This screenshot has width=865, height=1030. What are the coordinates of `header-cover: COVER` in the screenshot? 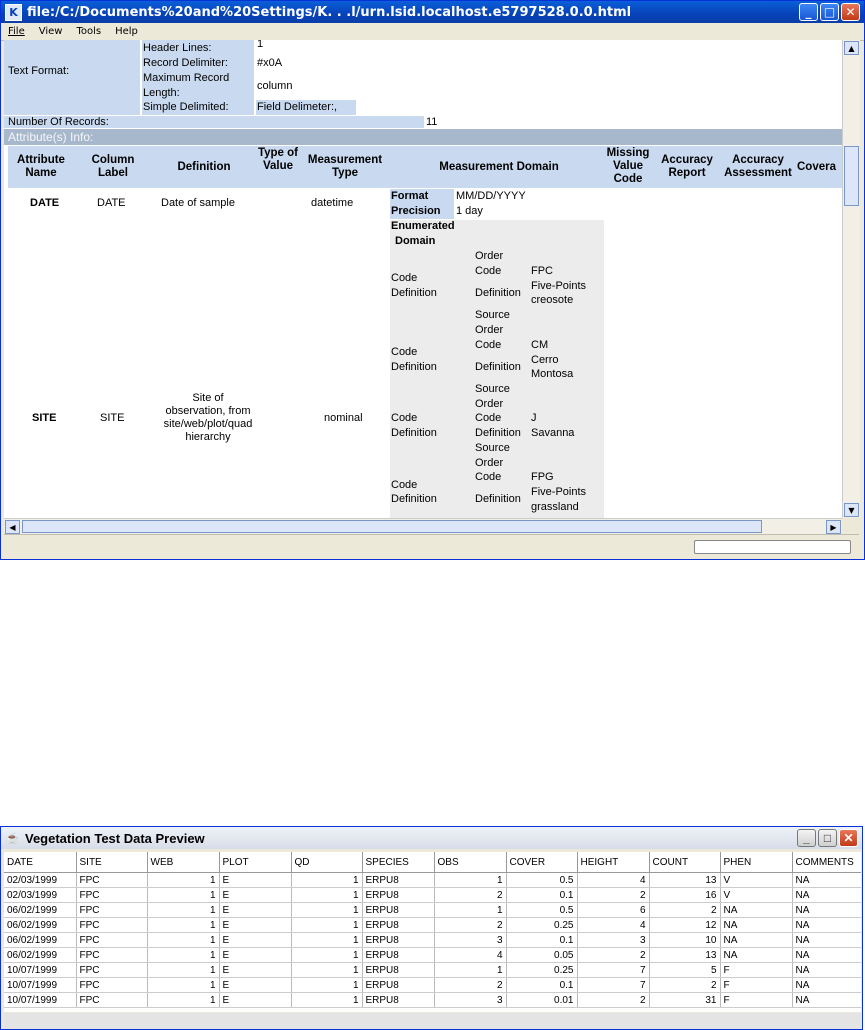 It's located at (542, 862).